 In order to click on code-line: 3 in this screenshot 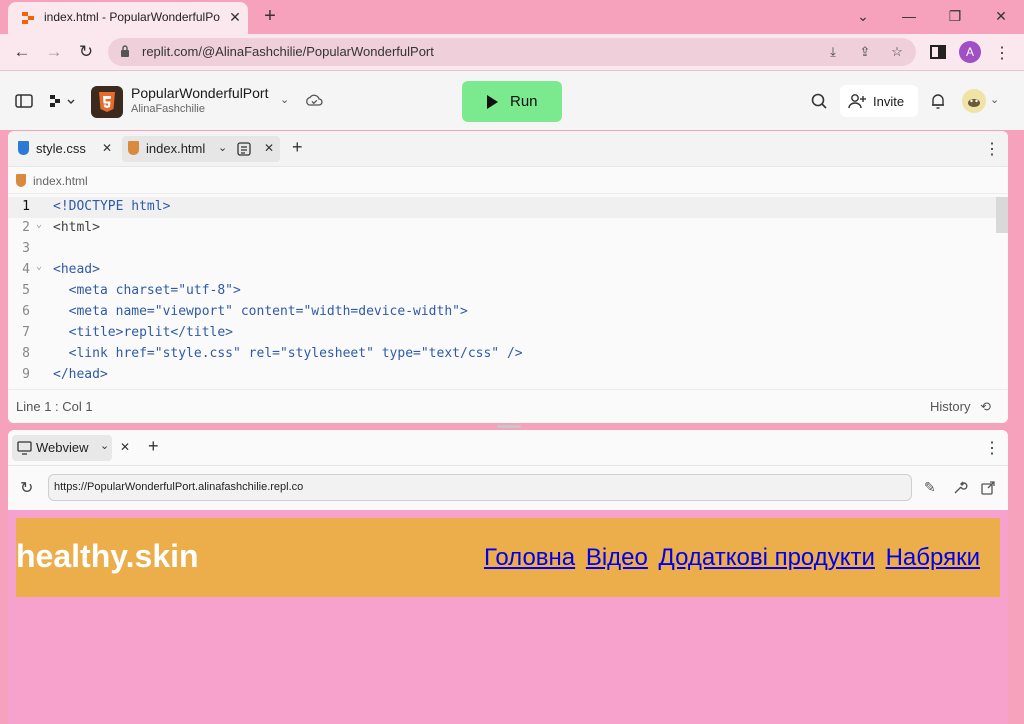, I will do `click(502, 249)`.